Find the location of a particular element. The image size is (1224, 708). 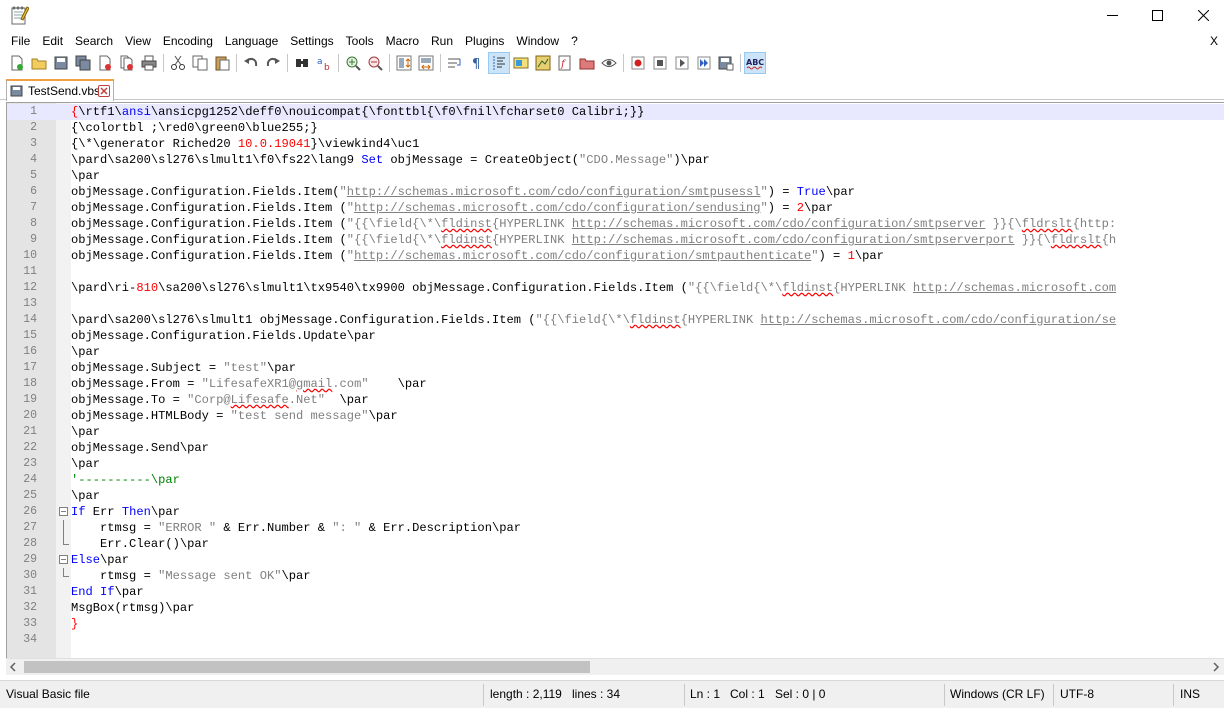

close-window-button is located at coordinates (1202, 15).